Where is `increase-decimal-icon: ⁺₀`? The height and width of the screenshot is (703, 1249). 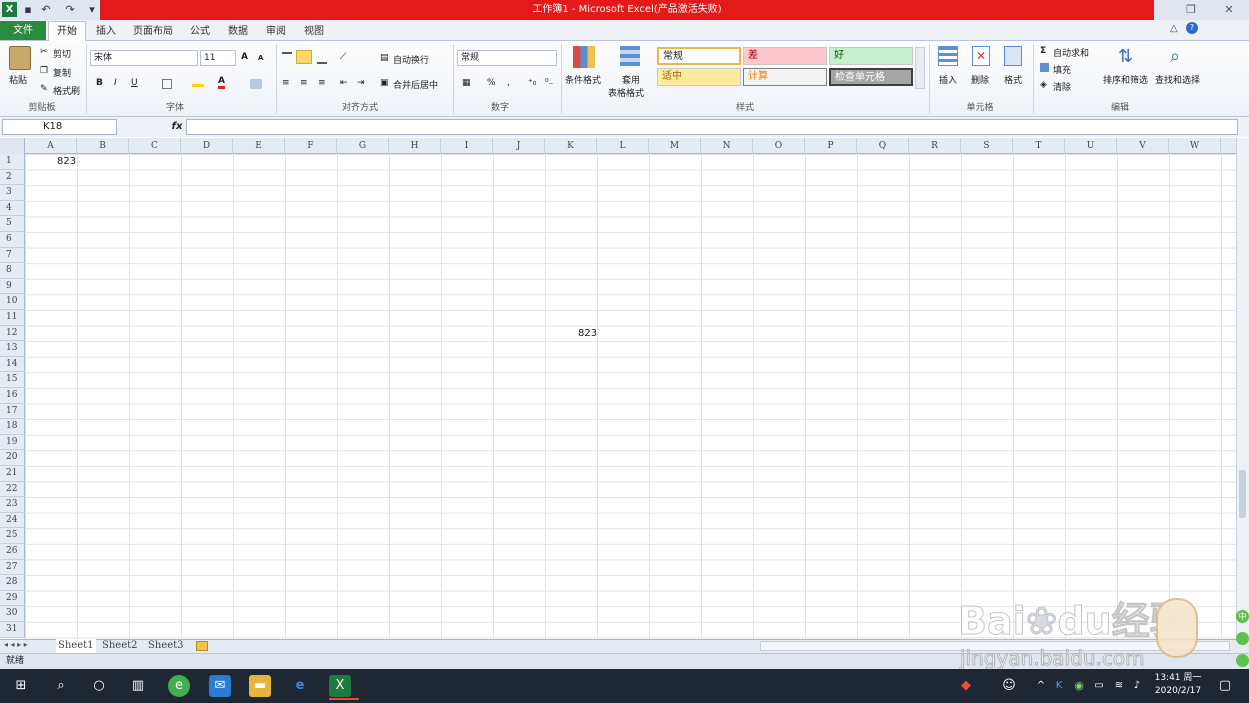
increase-decimal-icon: ⁺₀ is located at coordinates (532, 83).